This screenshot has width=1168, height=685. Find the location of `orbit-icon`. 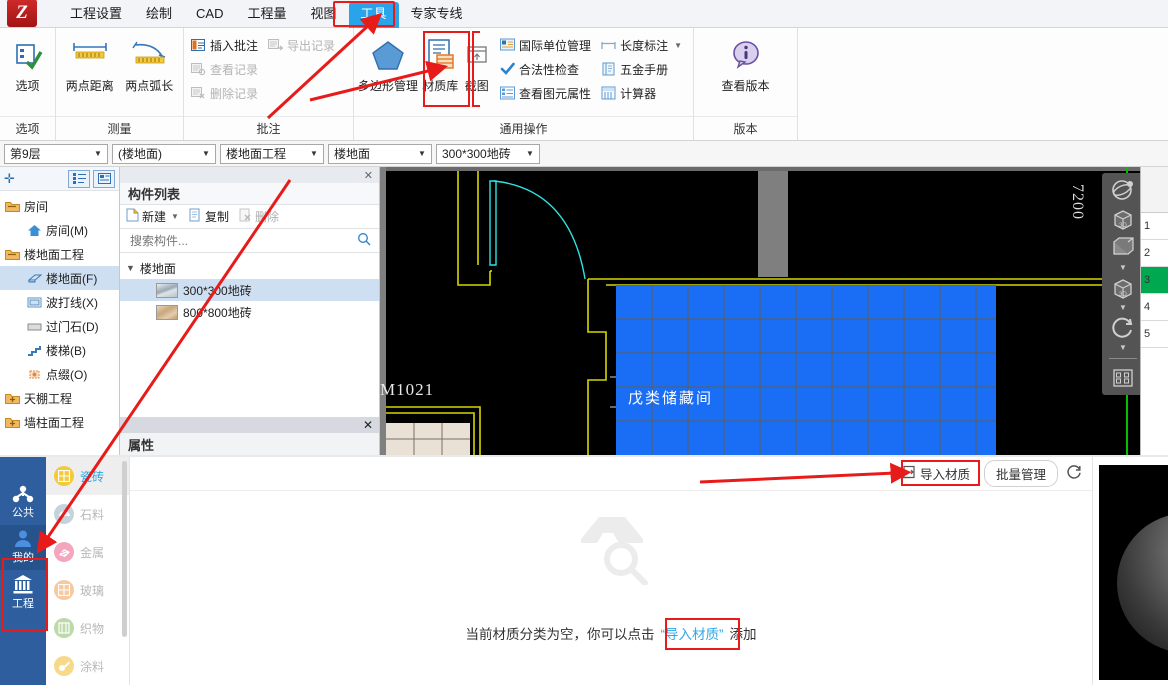

orbit-icon is located at coordinates (1123, 190).